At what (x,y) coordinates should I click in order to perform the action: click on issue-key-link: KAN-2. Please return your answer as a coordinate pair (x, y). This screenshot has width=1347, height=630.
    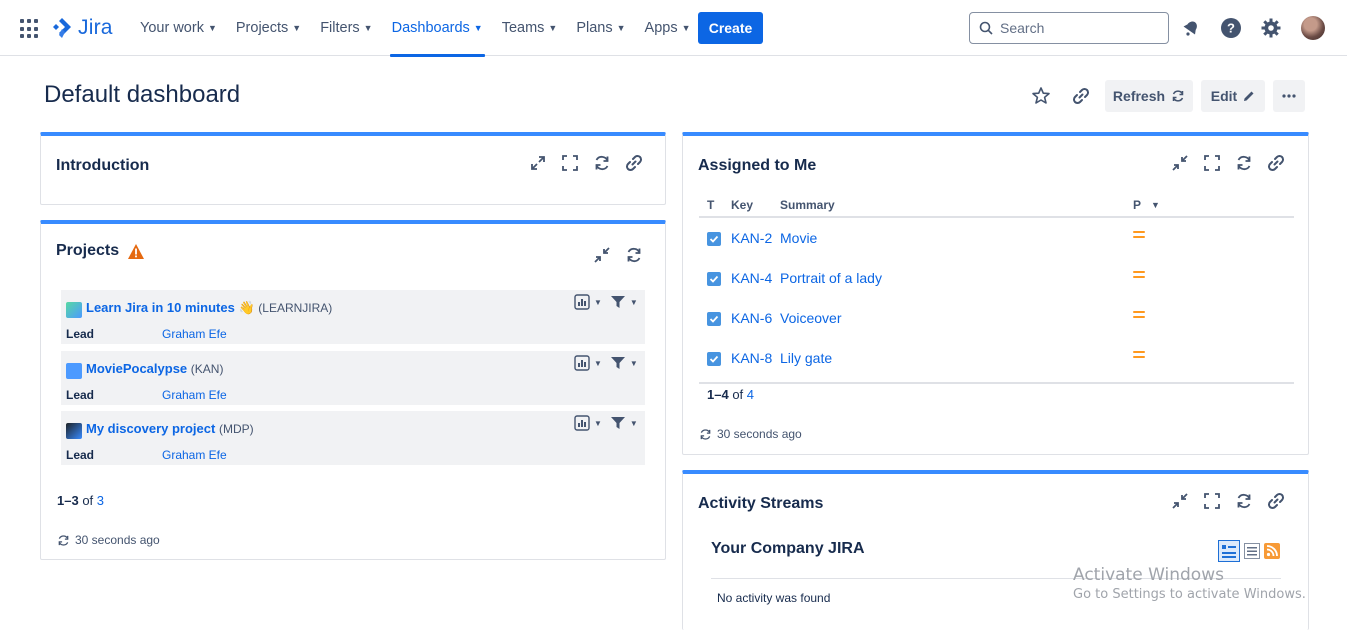
    Looking at the image, I should click on (751, 238).